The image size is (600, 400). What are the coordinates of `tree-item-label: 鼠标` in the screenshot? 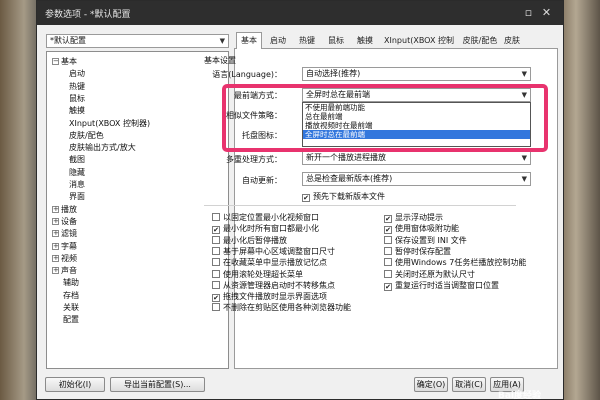 It's located at (77, 98).